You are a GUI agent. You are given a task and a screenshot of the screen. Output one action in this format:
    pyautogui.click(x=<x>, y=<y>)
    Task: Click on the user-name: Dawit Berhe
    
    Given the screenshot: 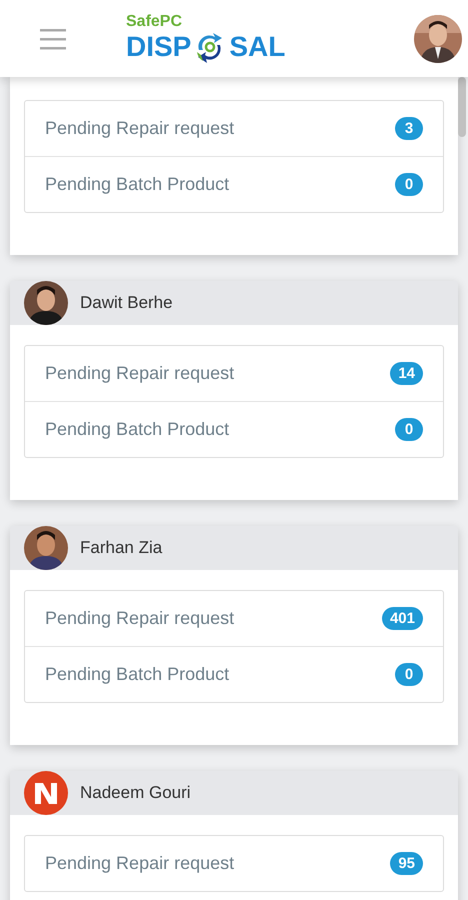 What is the action you would take?
    pyautogui.click(x=126, y=303)
    